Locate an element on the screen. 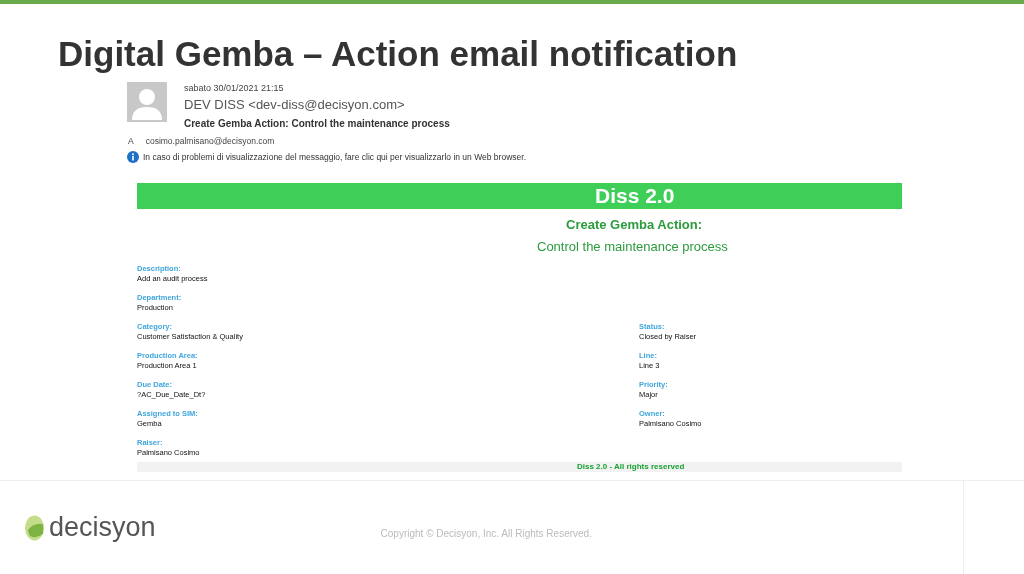 This screenshot has width=1024, height=574. email-footer: Diss 2.0 - All rights reserved is located at coordinates (519, 467).